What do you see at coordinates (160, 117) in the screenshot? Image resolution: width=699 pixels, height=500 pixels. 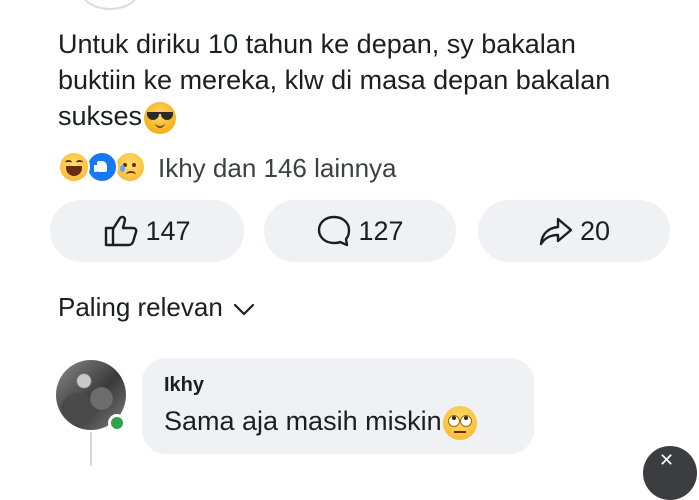 I see `sunglasses-emoji-icon` at bounding box center [160, 117].